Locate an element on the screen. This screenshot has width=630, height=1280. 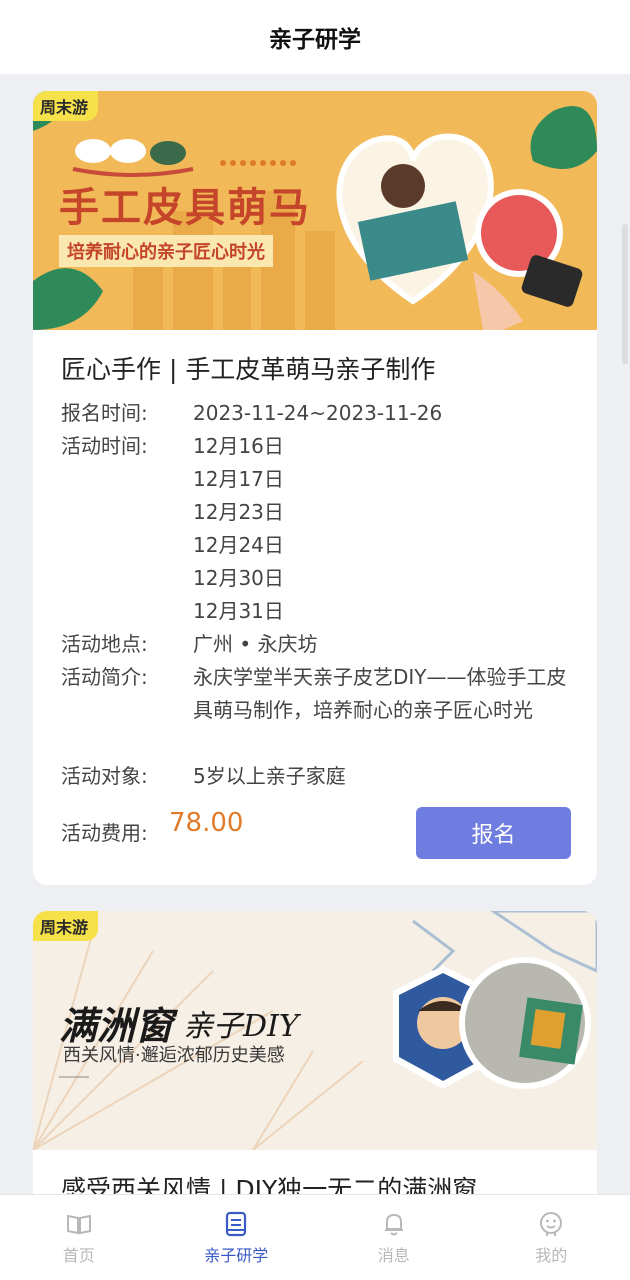
bell-icon is located at coordinates (393, 1224).